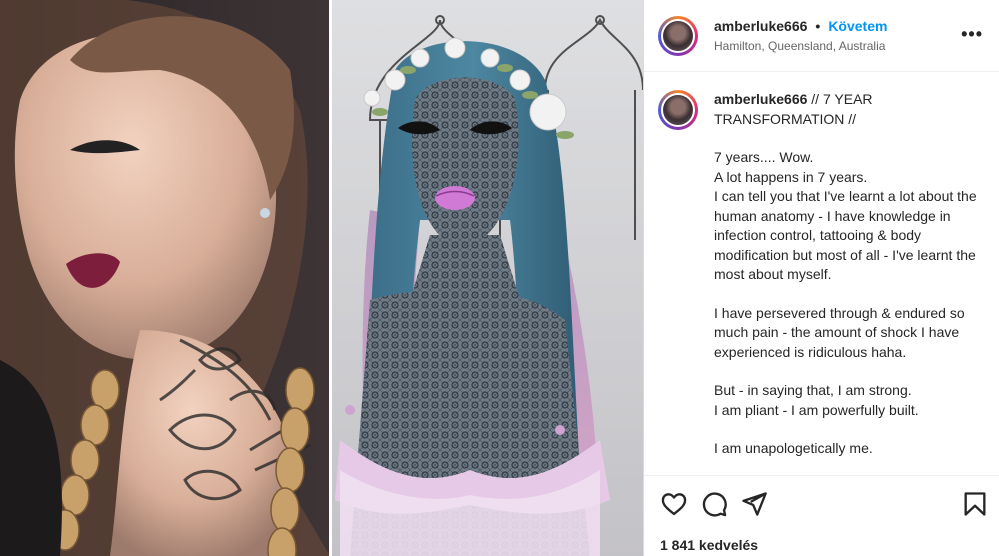 The width and height of the screenshot is (999, 556). I want to click on caption-line: I am pliant - I am powerfully built., so click(816, 409).